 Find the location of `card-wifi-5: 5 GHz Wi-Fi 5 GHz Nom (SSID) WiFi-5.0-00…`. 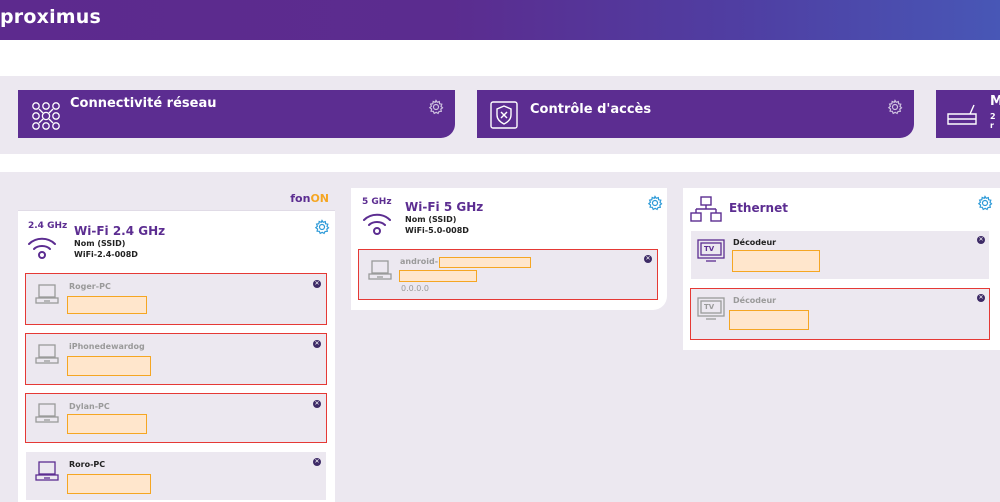

card-wifi-5: 5 GHz Wi-Fi 5 GHz Nom (SSID) WiFi-5.0-00… is located at coordinates (509, 249).